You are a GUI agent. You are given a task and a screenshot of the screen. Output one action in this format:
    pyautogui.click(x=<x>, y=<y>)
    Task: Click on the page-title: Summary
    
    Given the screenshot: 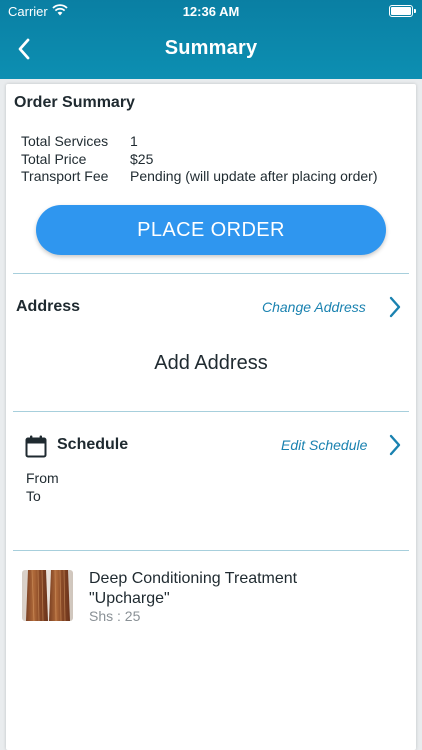 What is the action you would take?
    pyautogui.click(x=211, y=48)
    